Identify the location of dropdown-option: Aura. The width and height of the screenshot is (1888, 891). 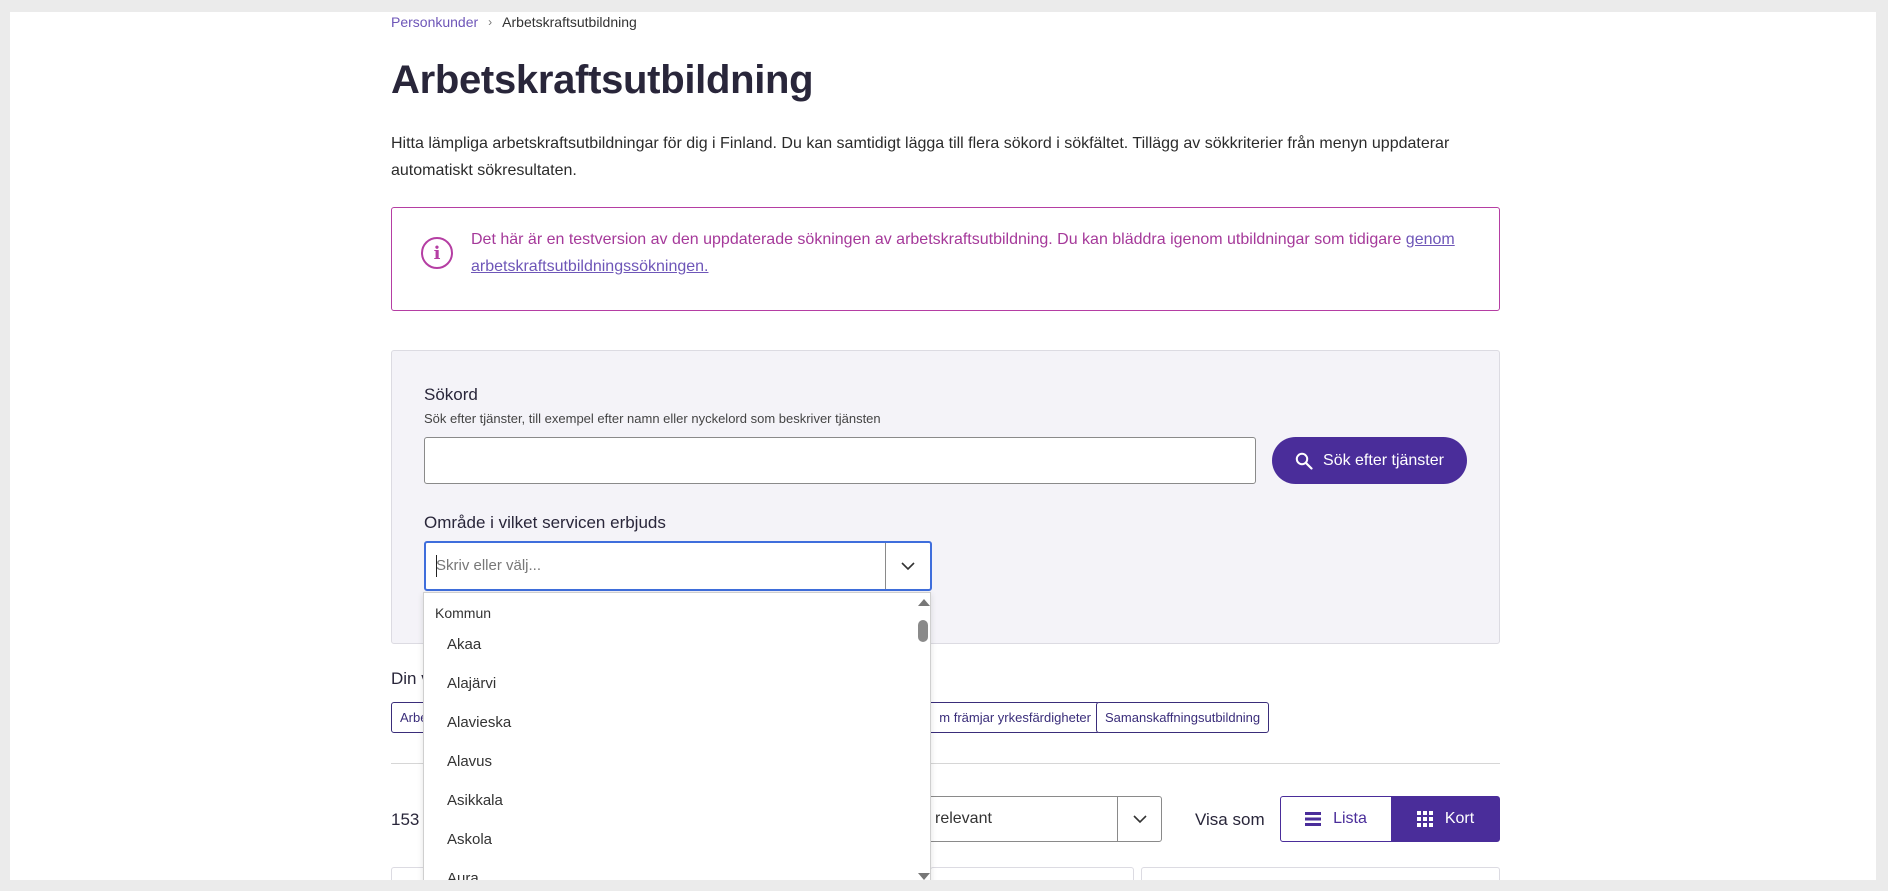
(463, 875).